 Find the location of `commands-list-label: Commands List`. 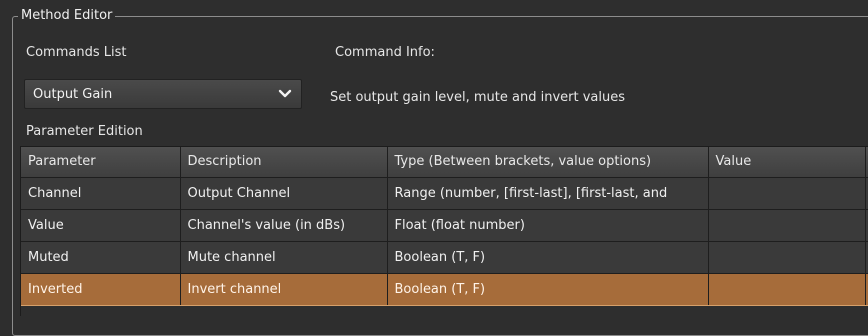

commands-list-label: Commands List is located at coordinates (76, 52).